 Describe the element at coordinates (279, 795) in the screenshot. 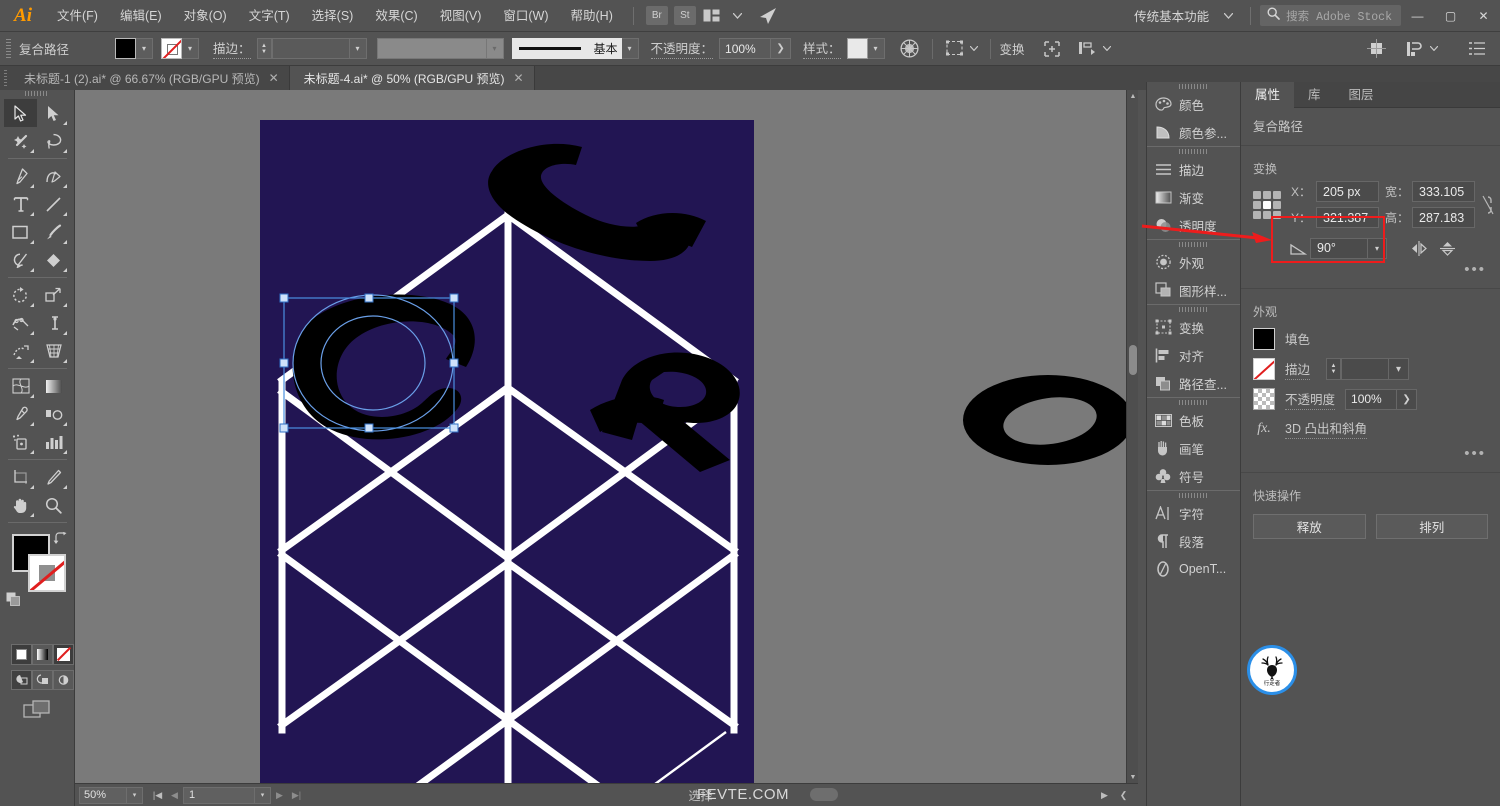

I see `next-page-icon: ▶` at that location.